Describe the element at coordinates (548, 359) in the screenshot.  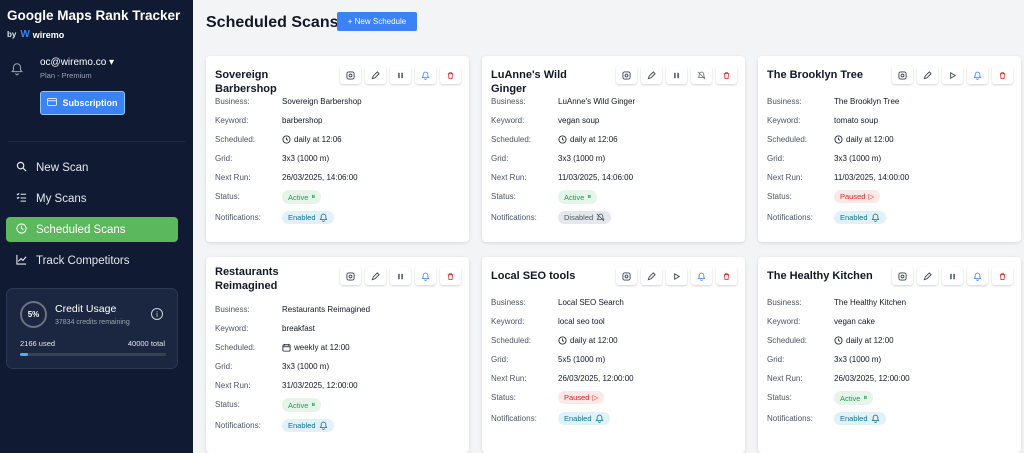
I see `detail-row: Grid: 5x5 (1000 m)` at that location.